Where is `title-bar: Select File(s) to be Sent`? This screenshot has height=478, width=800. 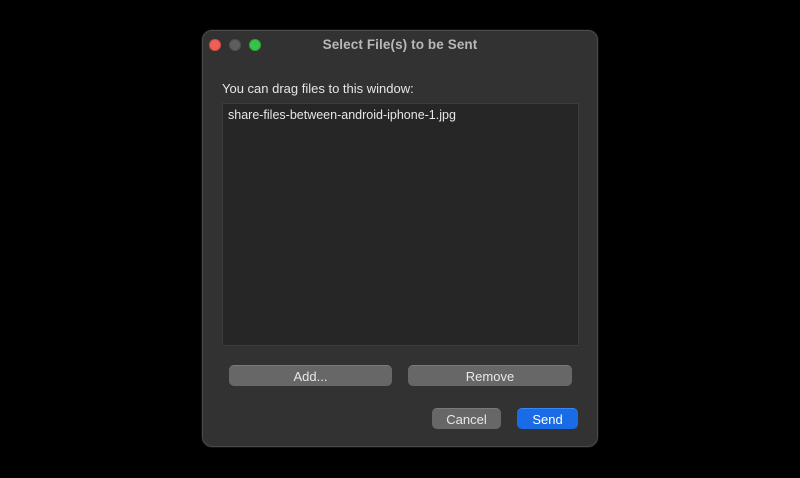 title-bar: Select File(s) to be Sent is located at coordinates (400, 45).